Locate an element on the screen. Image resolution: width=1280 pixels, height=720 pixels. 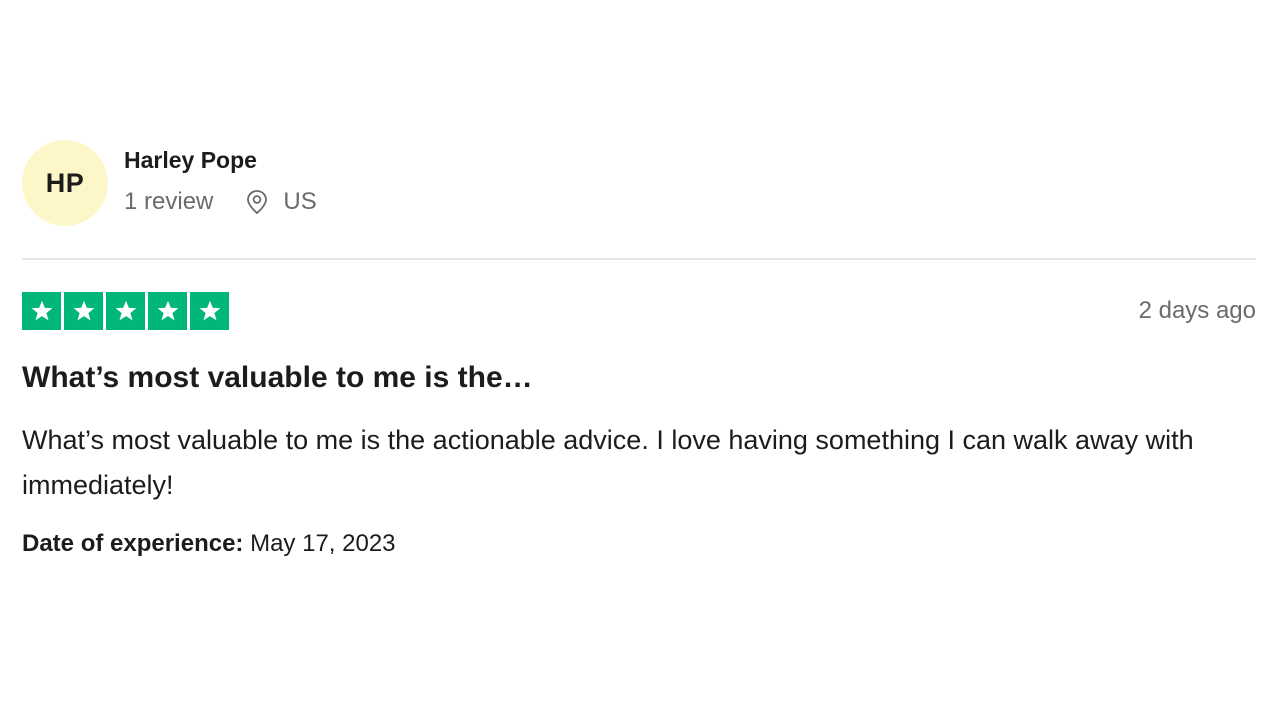
map-pin-icon is located at coordinates (257, 202).